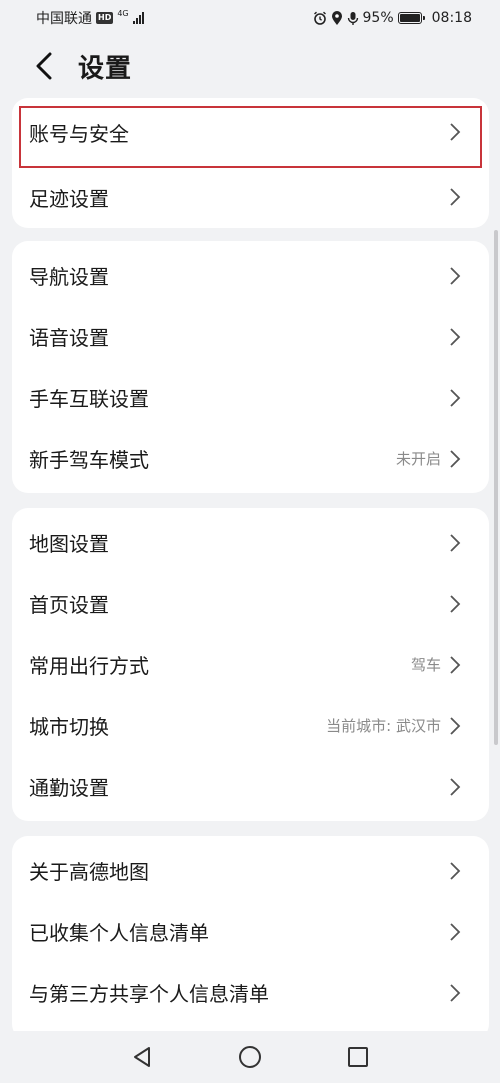 The height and width of the screenshot is (1083, 500). I want to click on settings-item-label: 导航设置, so click(69, 277).